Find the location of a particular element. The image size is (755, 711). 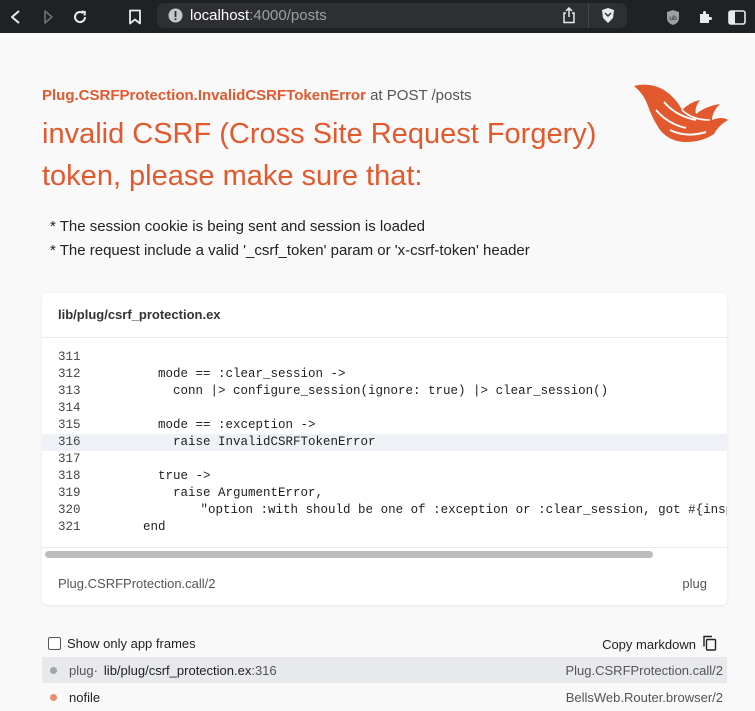

urlbar-divider is located at coordinates (588, 15).